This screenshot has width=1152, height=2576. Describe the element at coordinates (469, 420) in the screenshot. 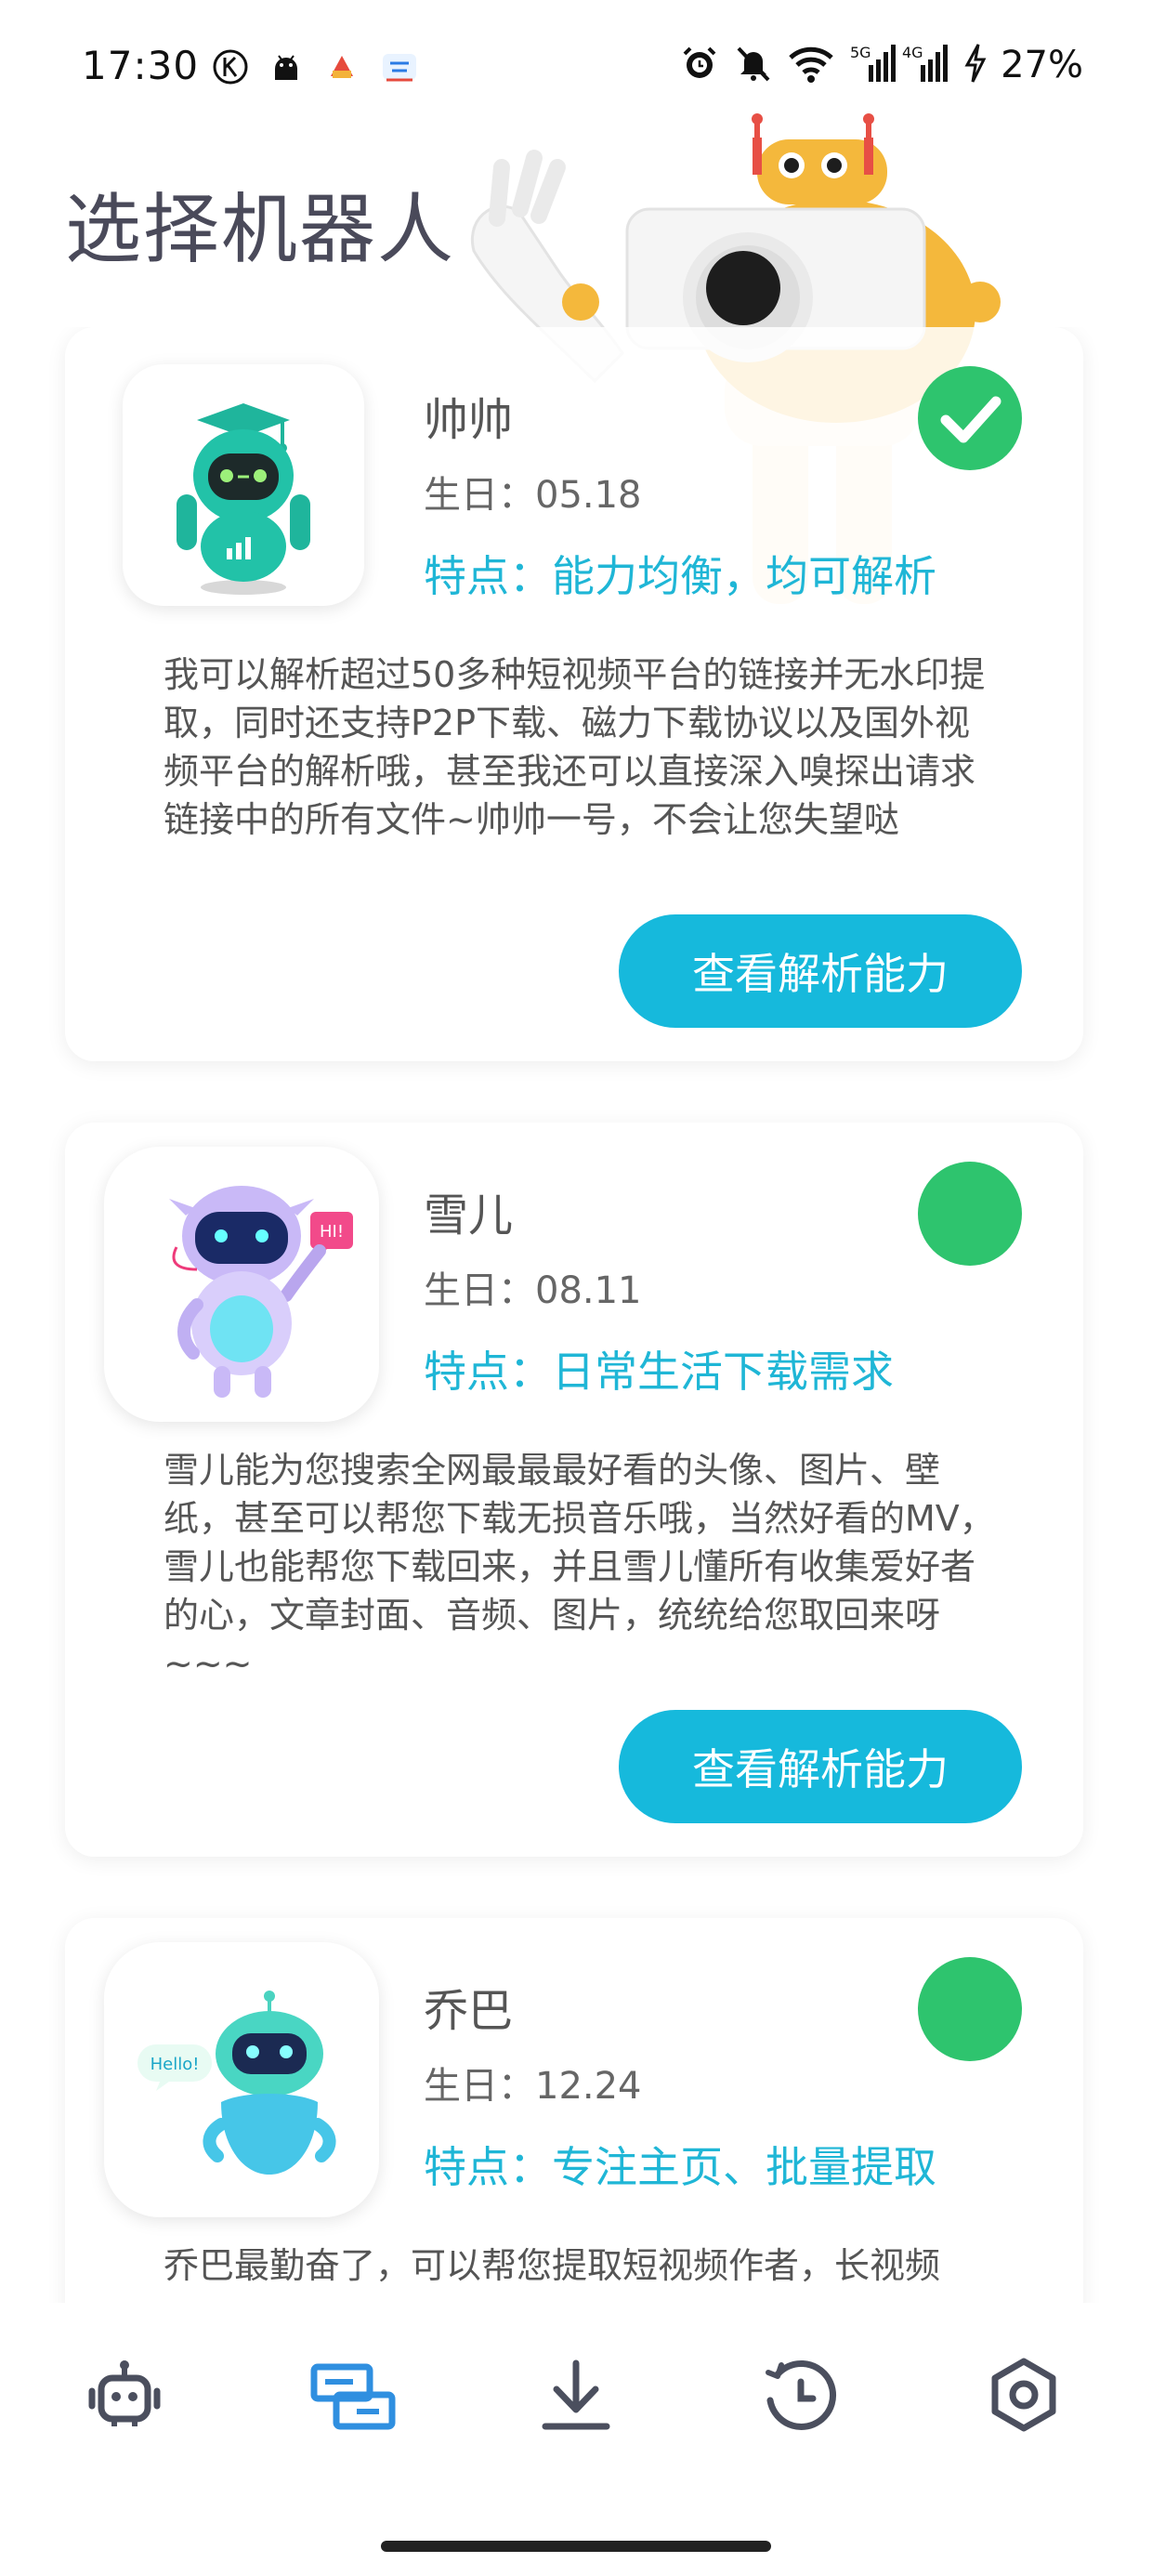

I see `robot-name: 帅帅` at that location.